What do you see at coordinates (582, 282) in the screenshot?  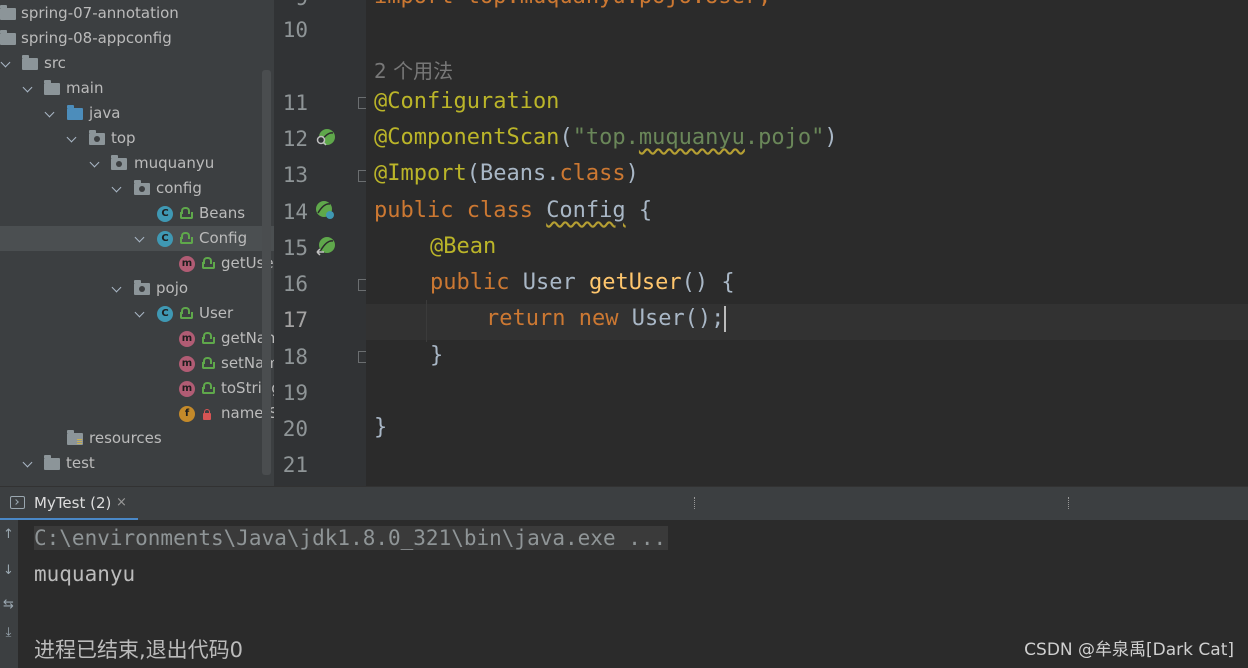 I see `code-line-16: public User getUser() {` at bounding box center [582, 282].